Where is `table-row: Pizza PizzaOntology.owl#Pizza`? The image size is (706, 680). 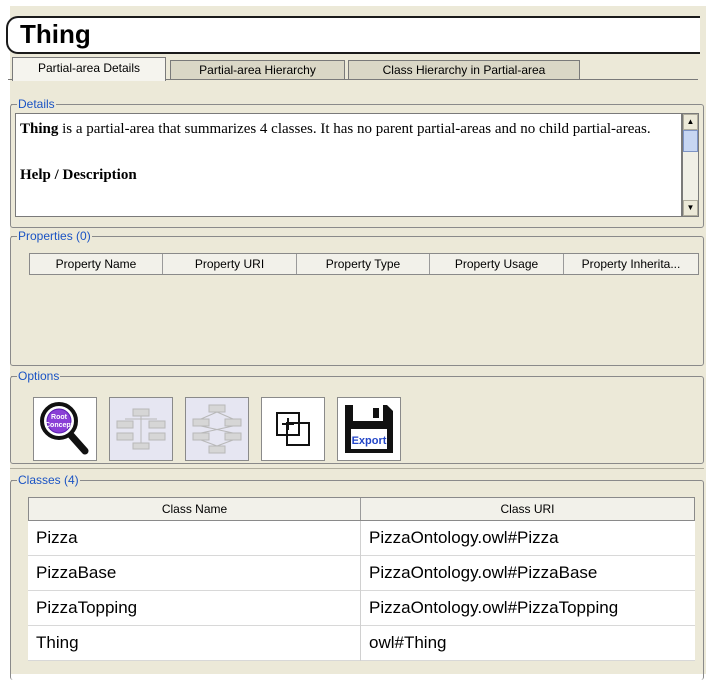 table-row: Pizza PizzaOntology.owl#Pizza is located at coordinates (361, 538).